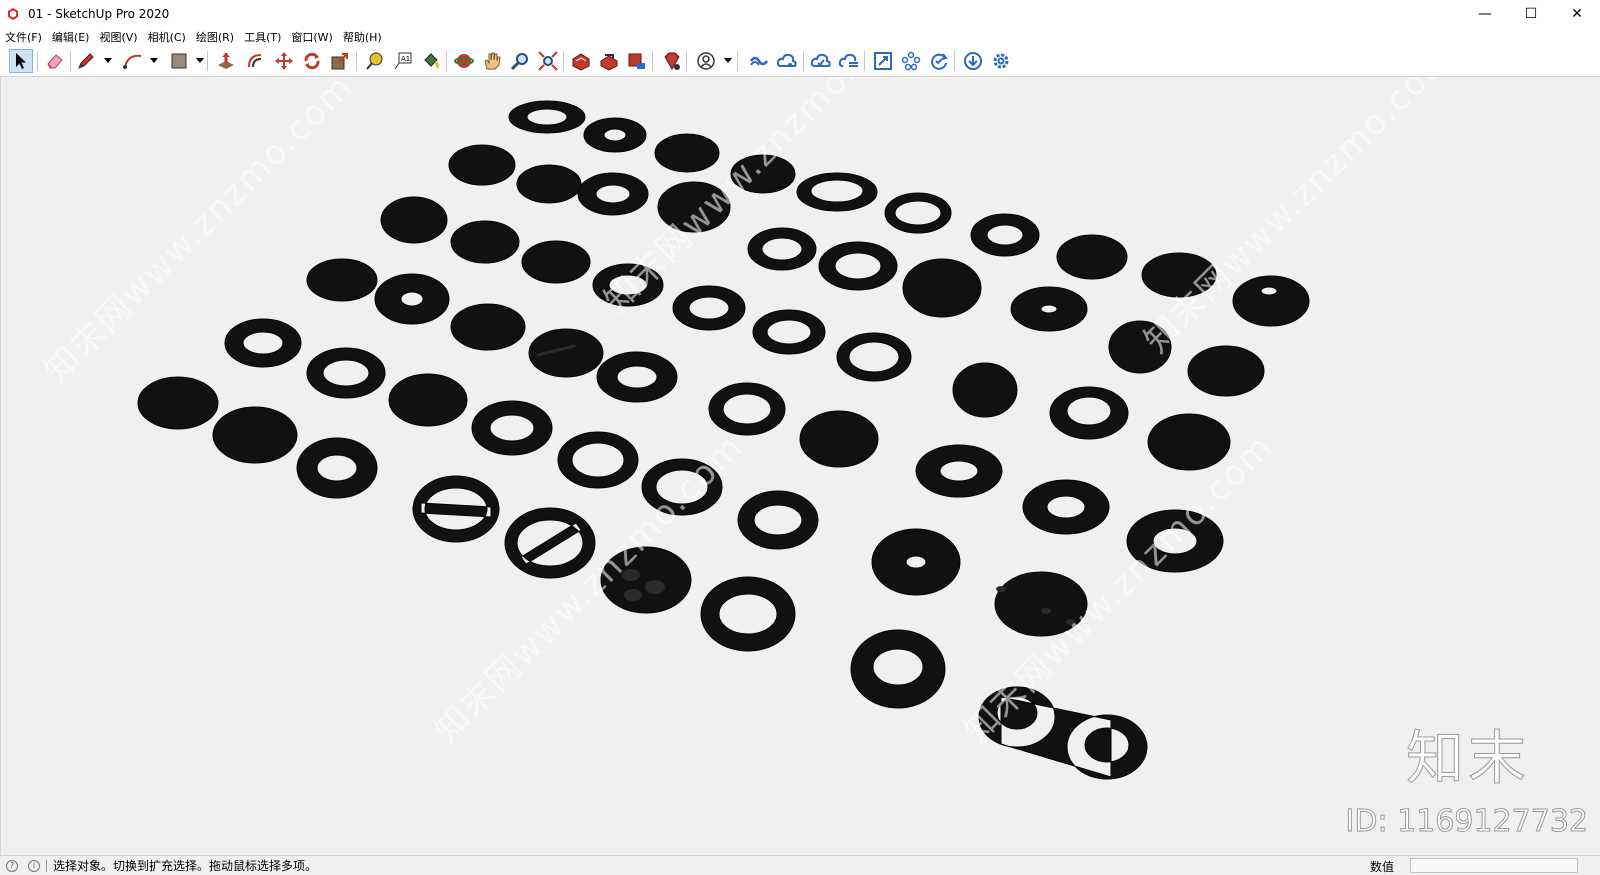  I want to click on text-a1-icon: A1, so click(403, 61).